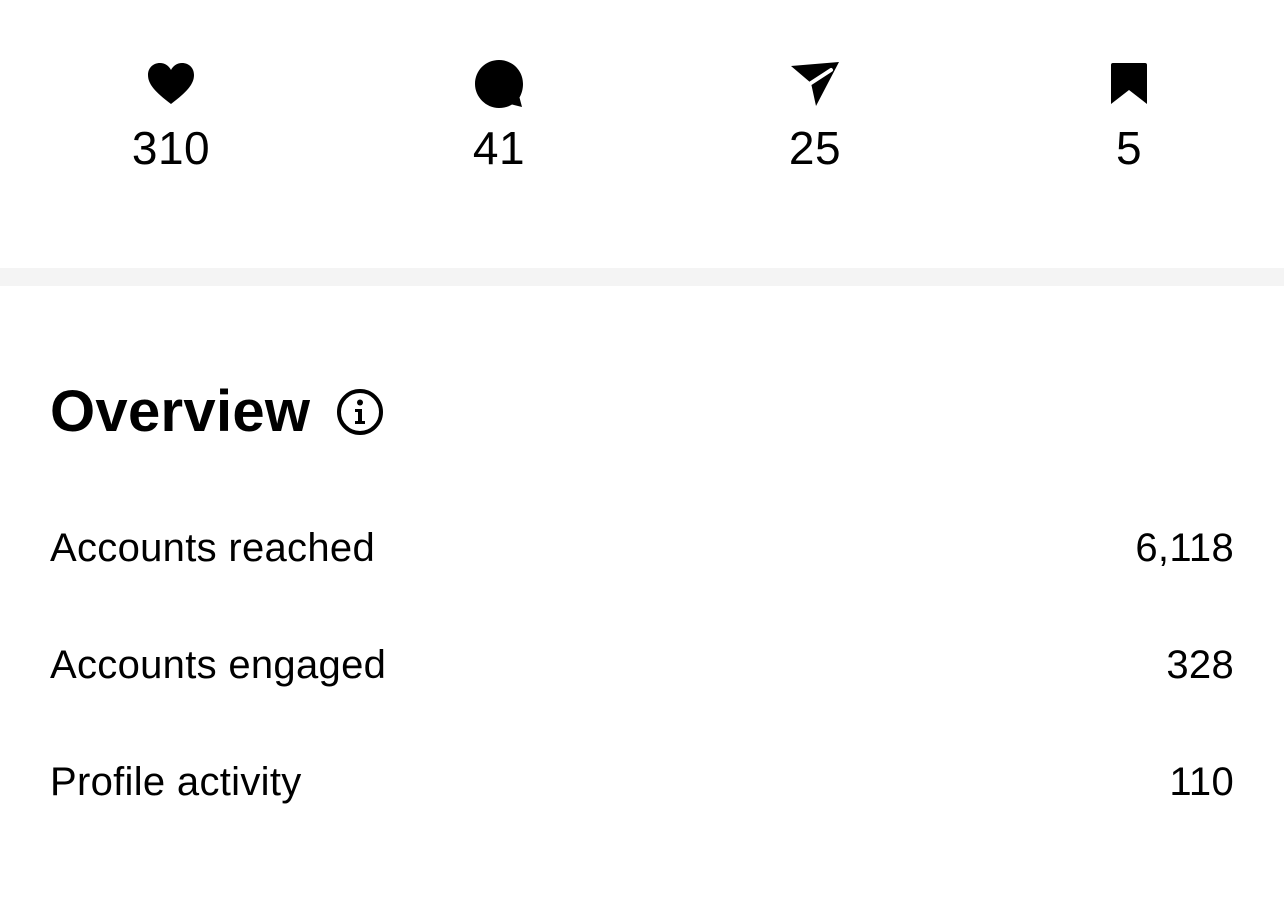  Describe the element at coordinates (180, 411) in the screenshot. I see `overview-title: Overview` at that location.